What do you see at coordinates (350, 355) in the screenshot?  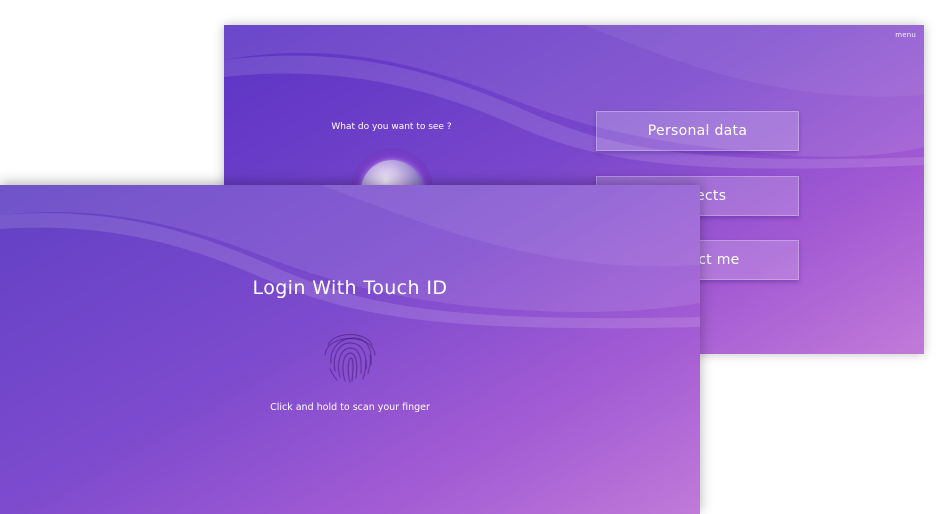 I see `fingerprint-icon` at bounding box center [350, 355].